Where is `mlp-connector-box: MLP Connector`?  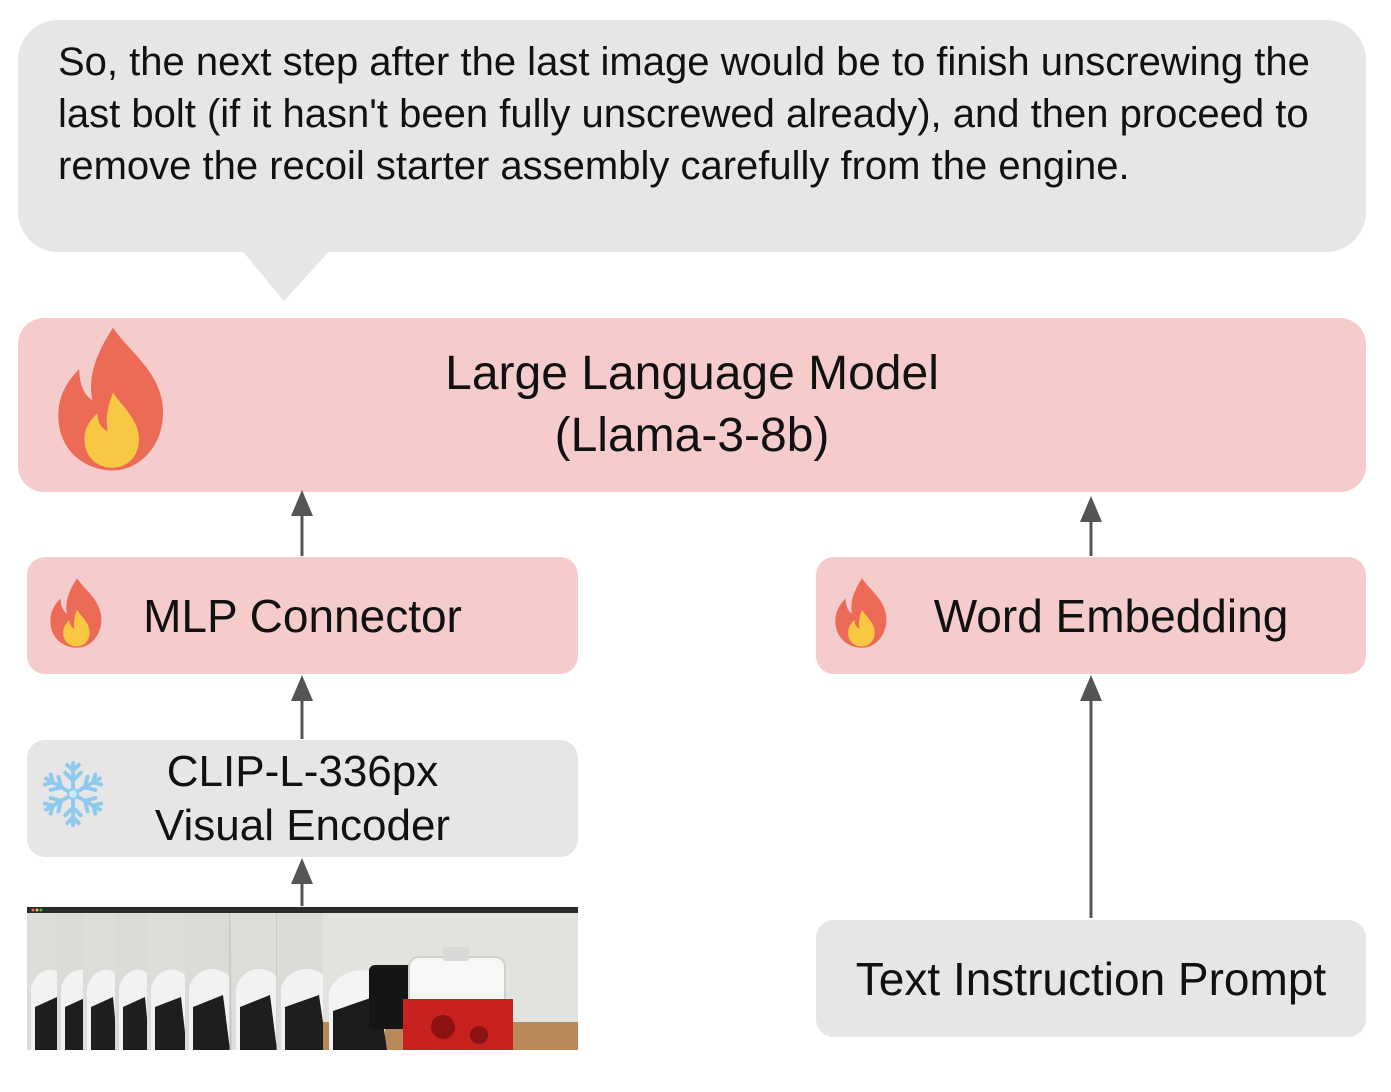
mlp-connector-box: MLP Connector is located at coordinates (302, 615).